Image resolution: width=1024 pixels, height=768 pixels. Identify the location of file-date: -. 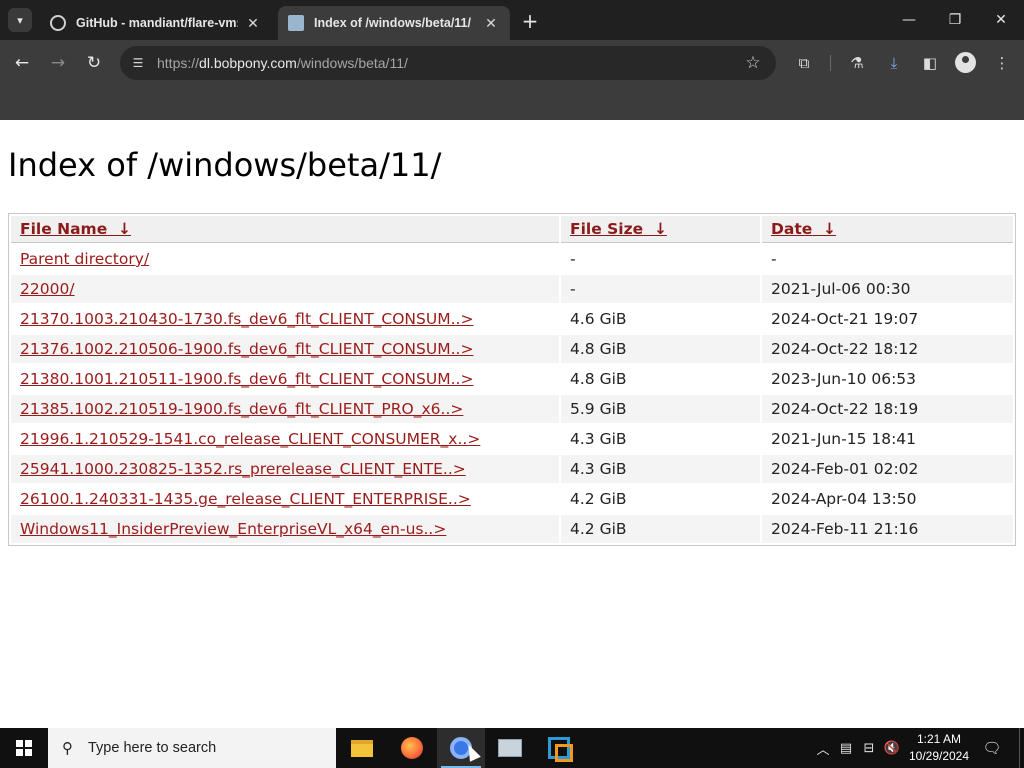
(774, 259).